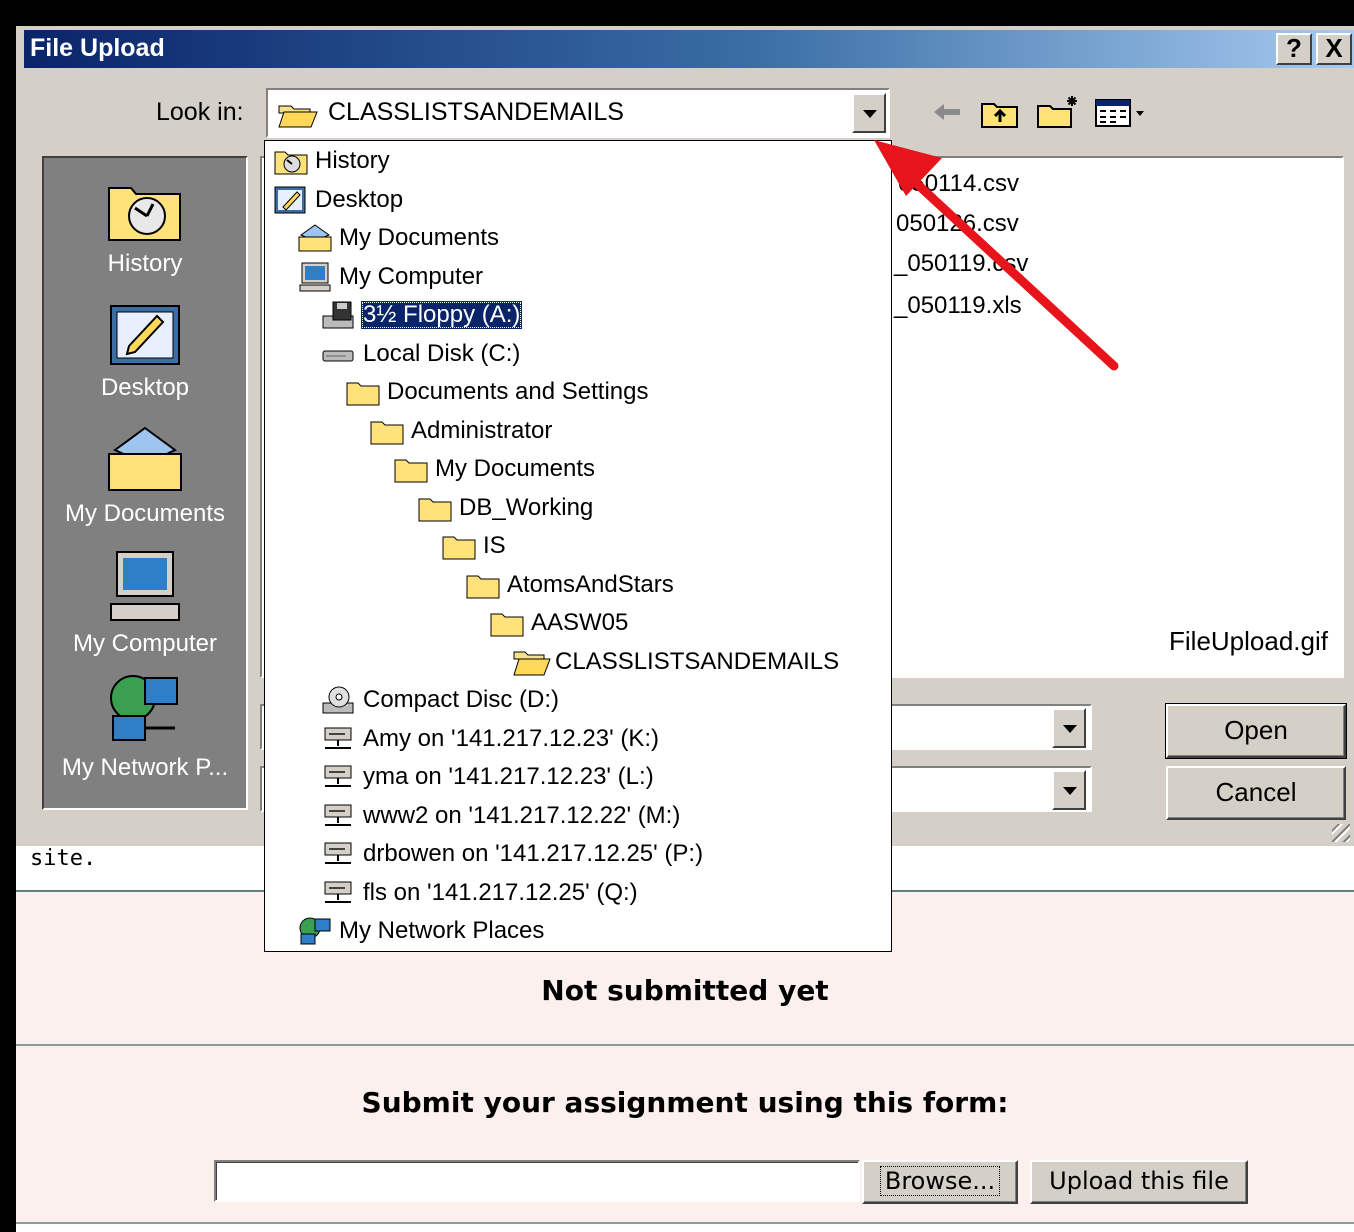 Image resolution: width=1354 pixels, height=1232 pixels. I want to click on dropdown-item: My Network Places, so click(421, 931).